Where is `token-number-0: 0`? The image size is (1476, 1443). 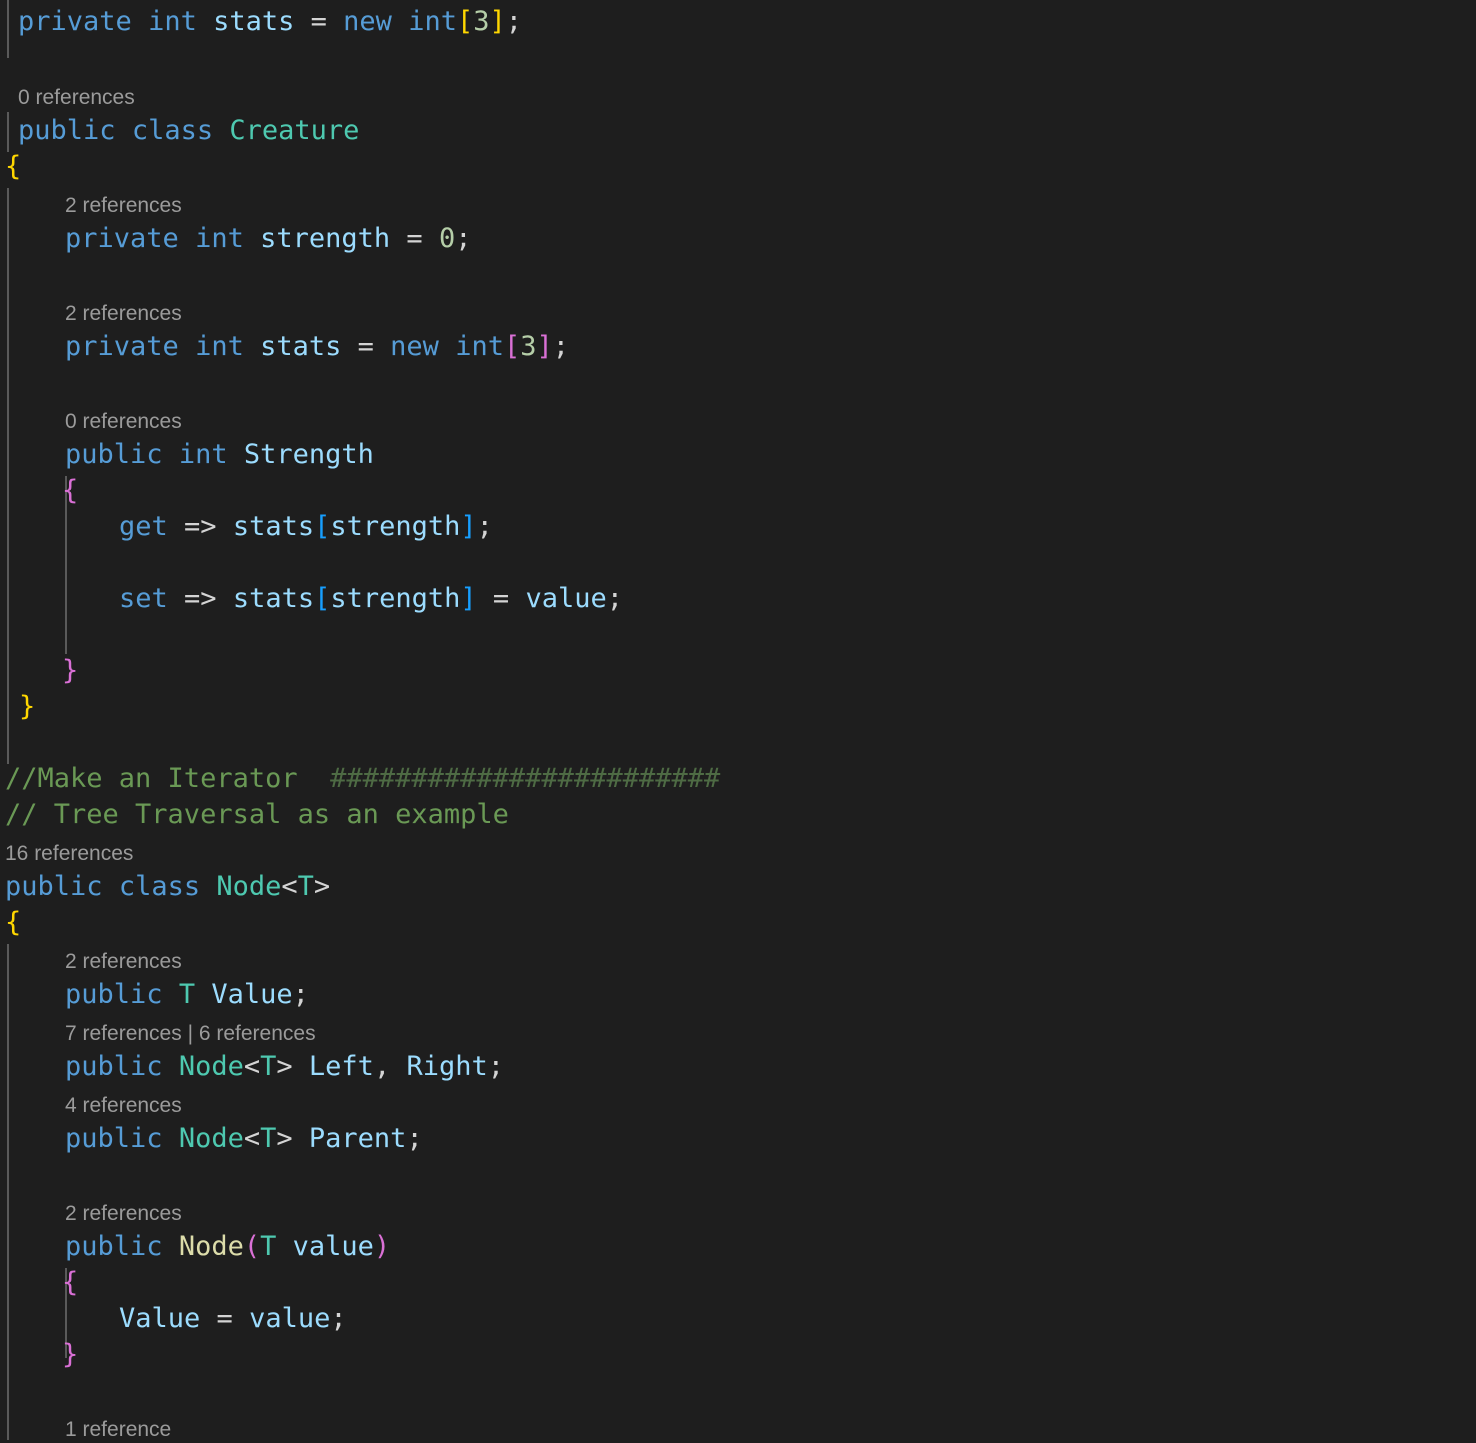 token-number-0: 0 is located at coordinates (447, 238).